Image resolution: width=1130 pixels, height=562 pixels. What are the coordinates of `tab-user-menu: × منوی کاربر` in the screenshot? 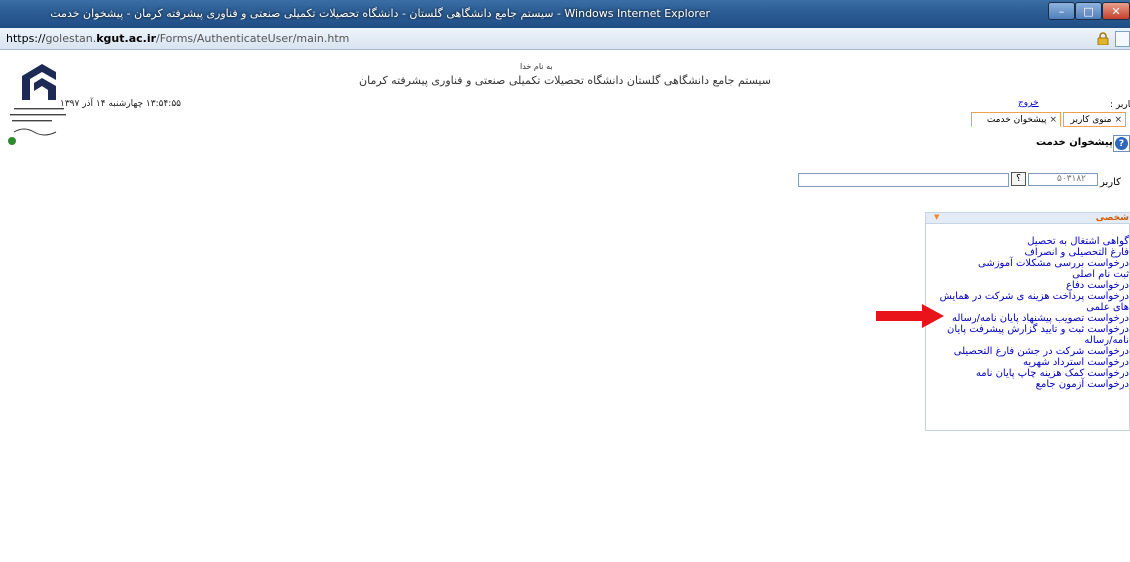 It's located at (1094, 119).